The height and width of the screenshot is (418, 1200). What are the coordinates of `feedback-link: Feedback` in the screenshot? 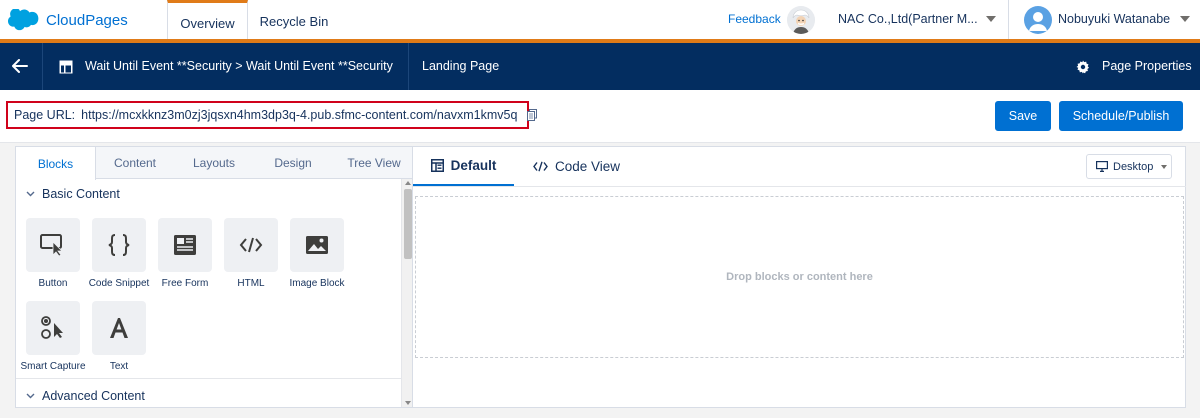 It's located at (754, 19).